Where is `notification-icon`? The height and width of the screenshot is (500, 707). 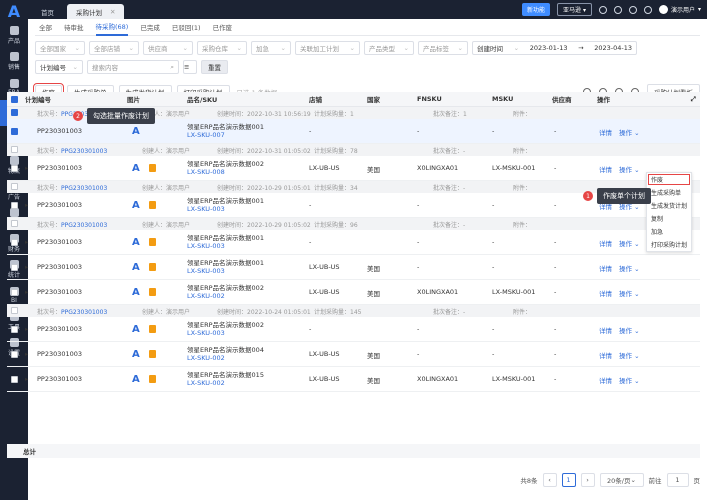
notification-icon is located at coordinates (617, 9).